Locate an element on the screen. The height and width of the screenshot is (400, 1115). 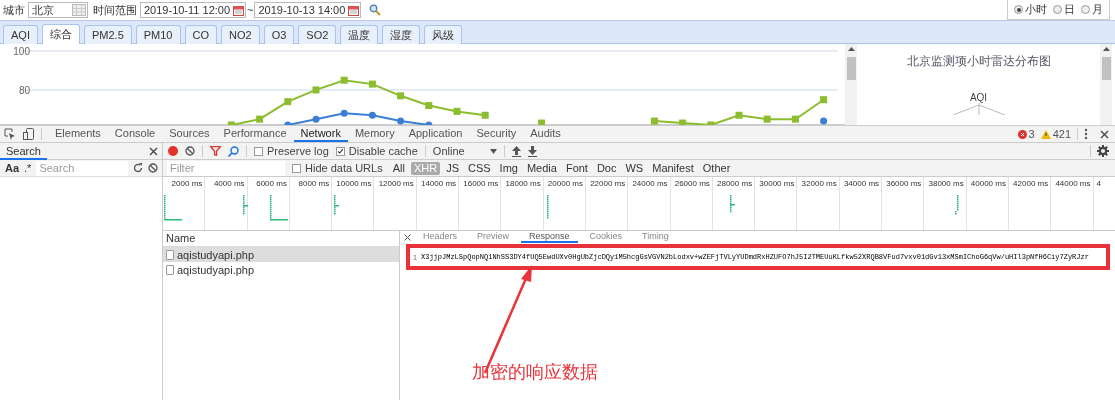
timeline-tick-label: 12000 ms is located at coordinates (395, 203).